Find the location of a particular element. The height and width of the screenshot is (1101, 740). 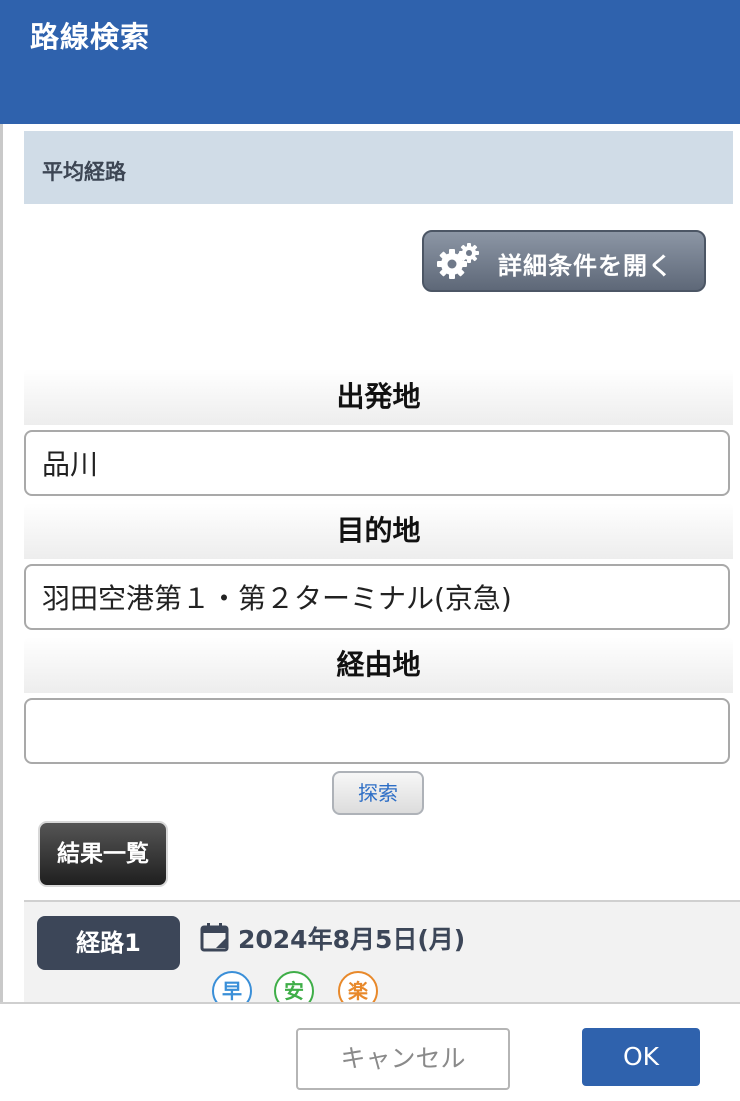

section-header: 平均経路 is located at coordinates (378, 167).